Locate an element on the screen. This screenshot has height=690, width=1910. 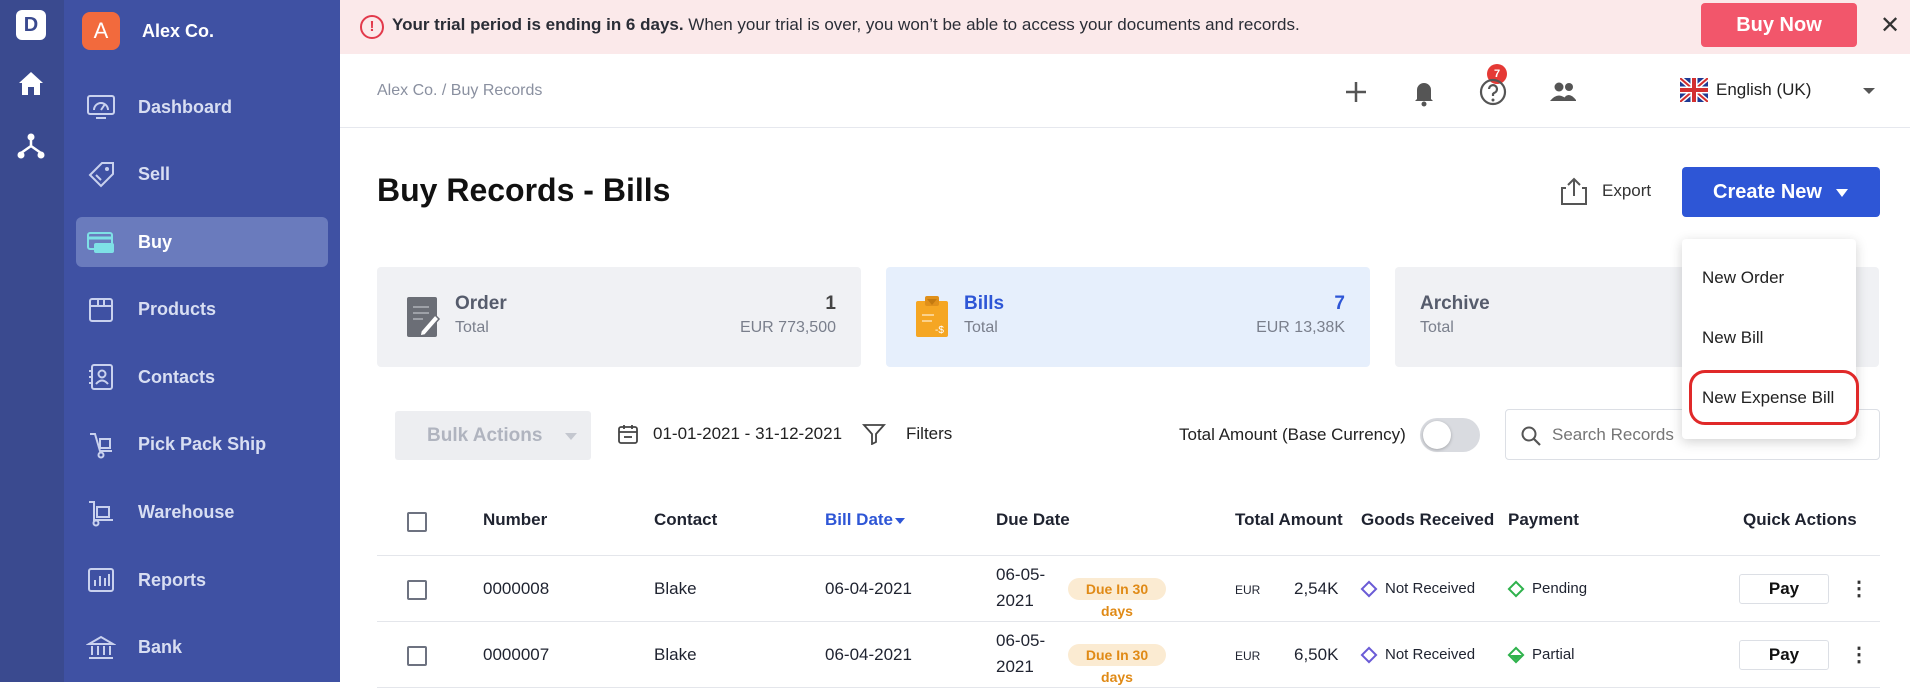
sidebar-item-label: Products is located at coordinates (177, 309).